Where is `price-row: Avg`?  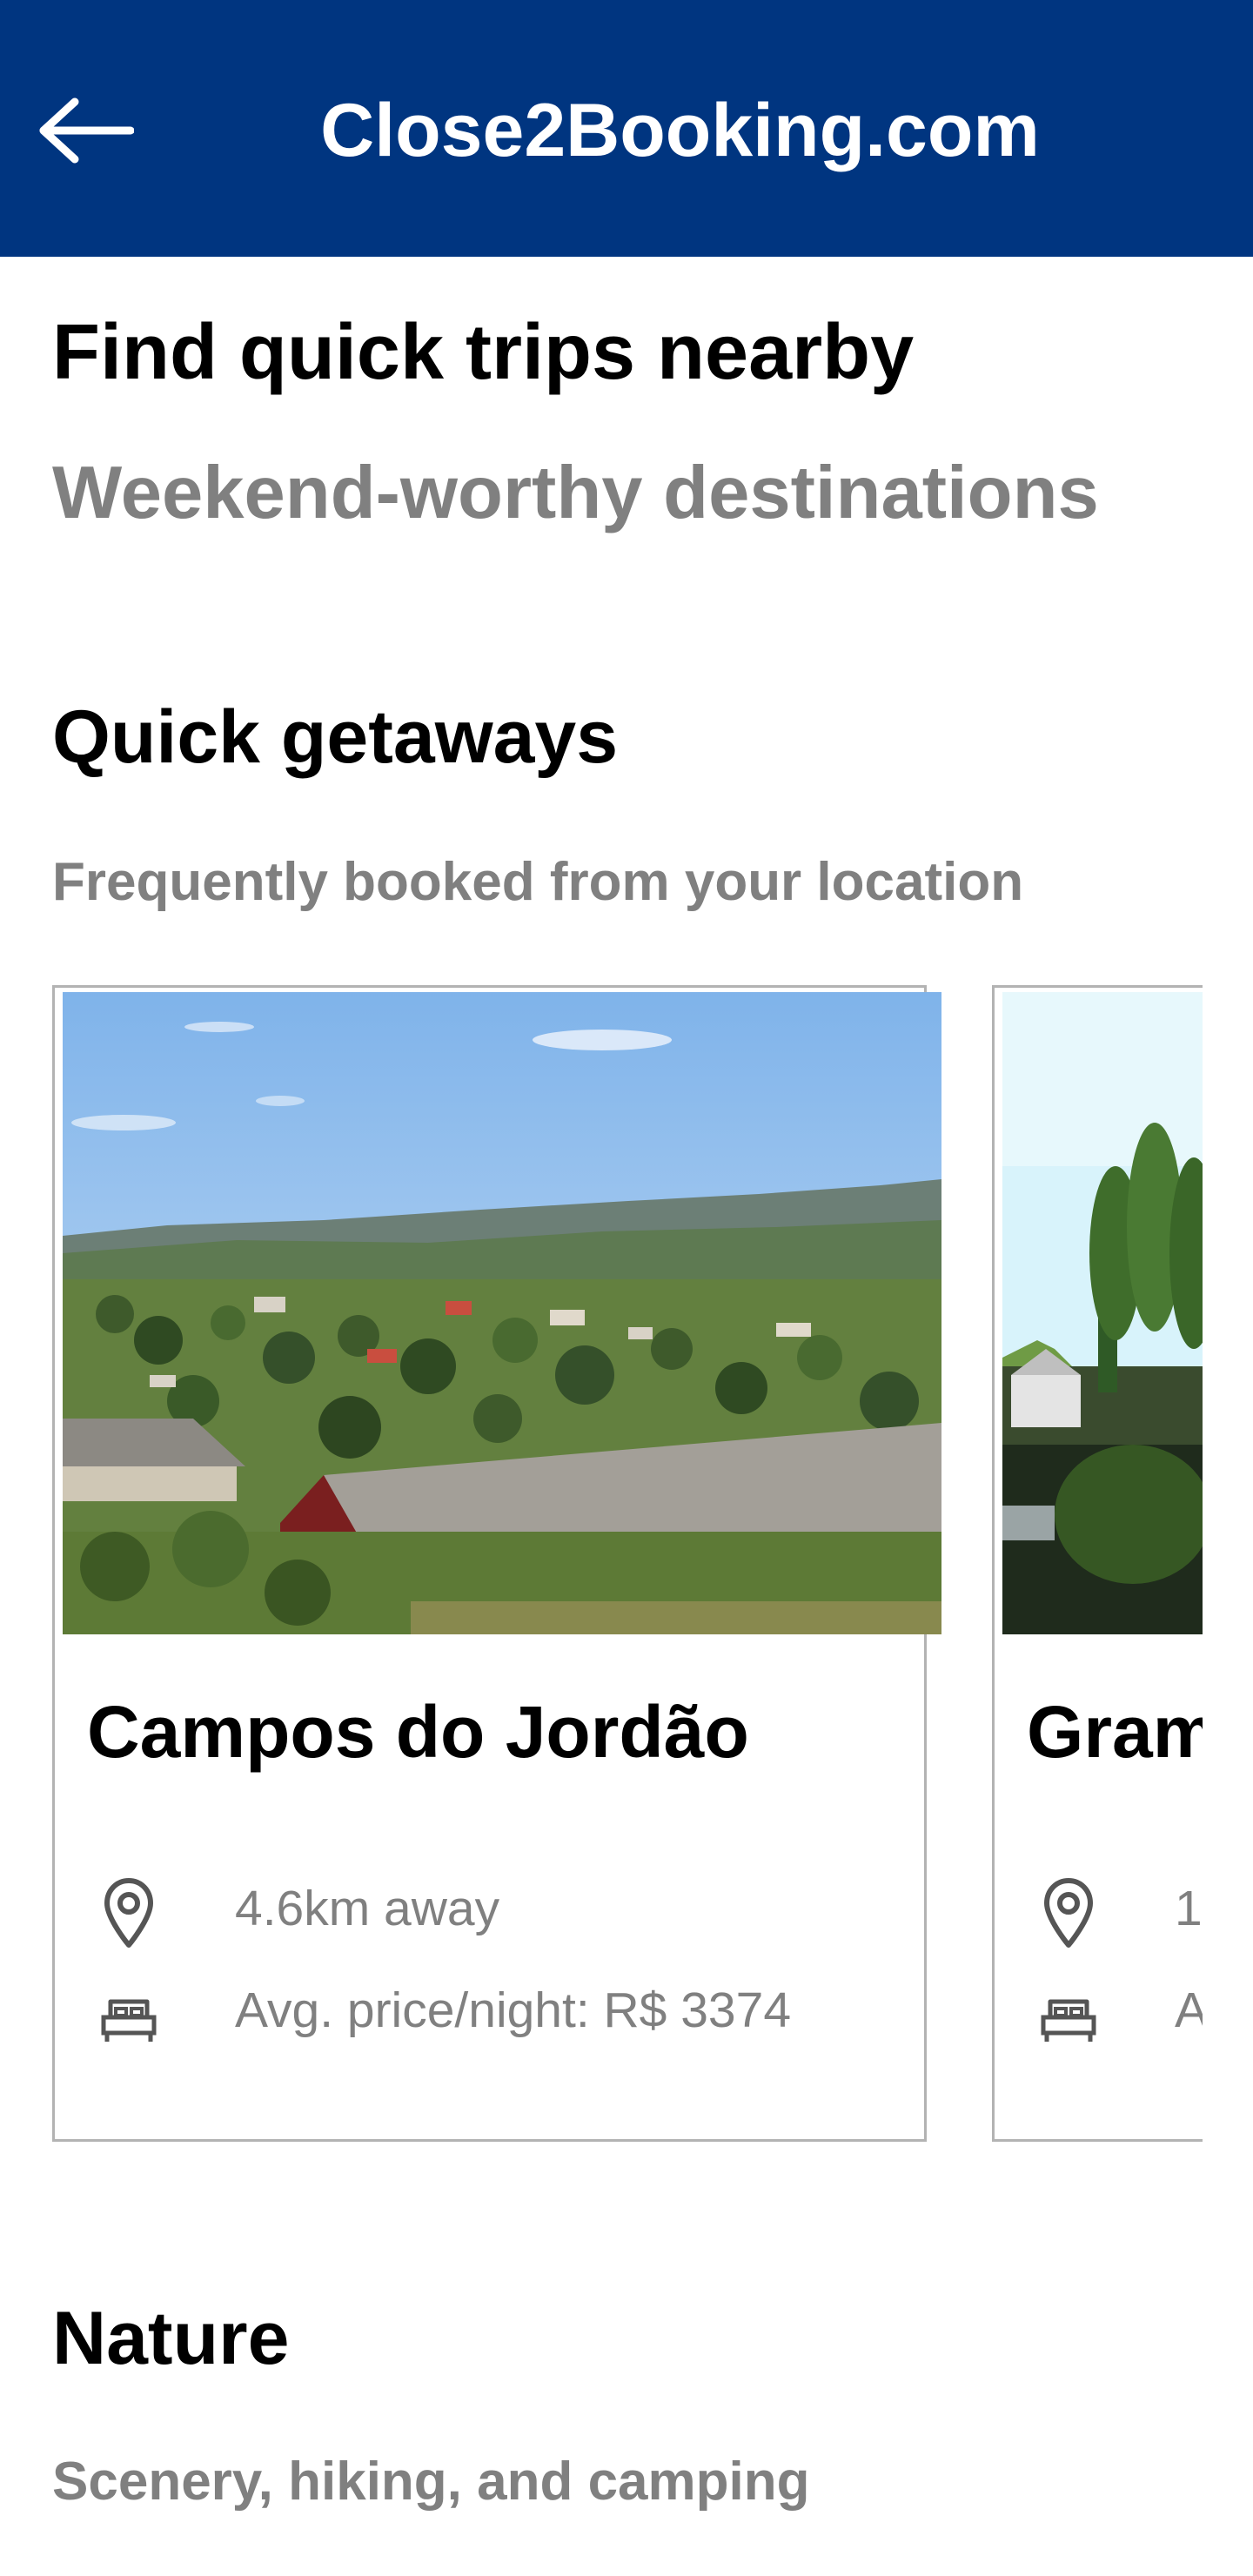 price-row: Avg is located at coordinates (1120, 2015).